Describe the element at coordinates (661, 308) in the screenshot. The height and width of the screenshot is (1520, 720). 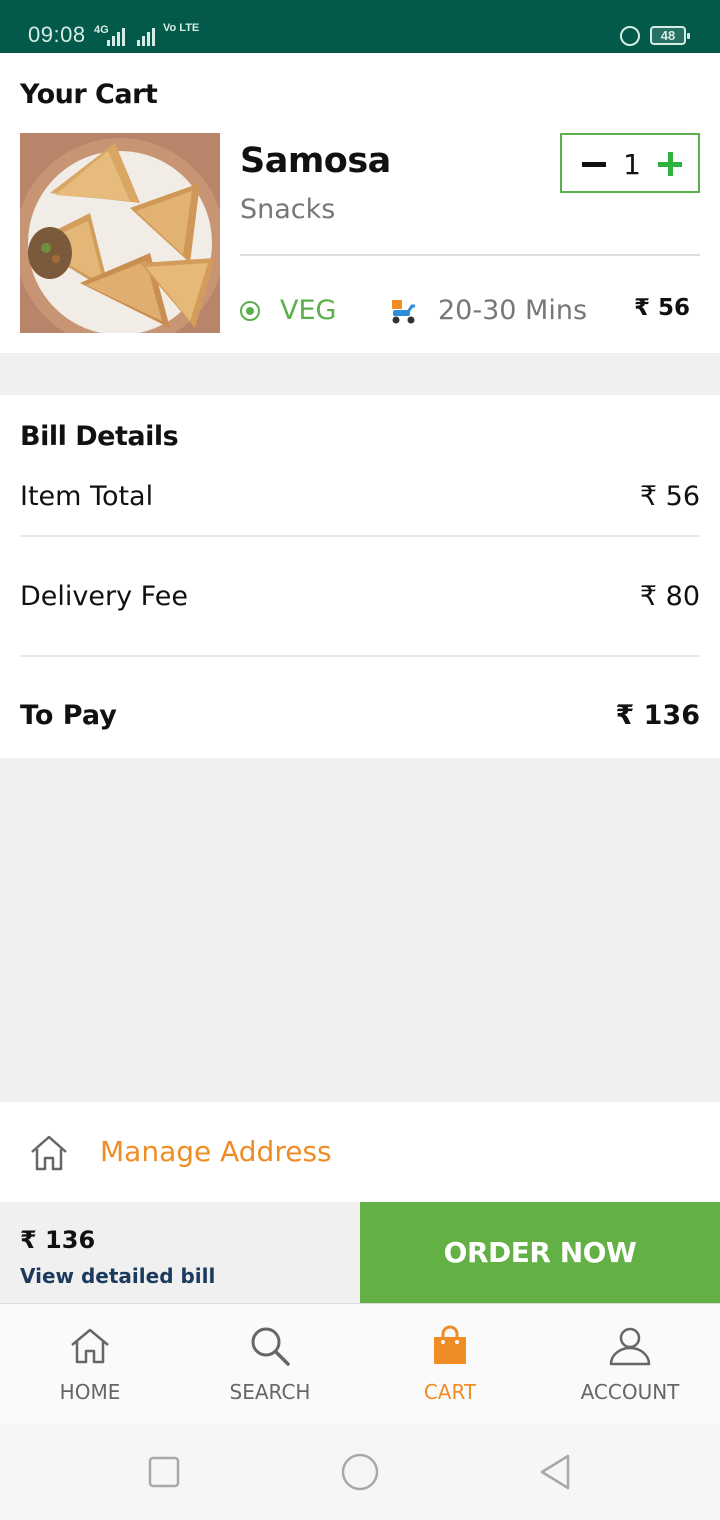
I see `item-price: ₹ 56` at that location.